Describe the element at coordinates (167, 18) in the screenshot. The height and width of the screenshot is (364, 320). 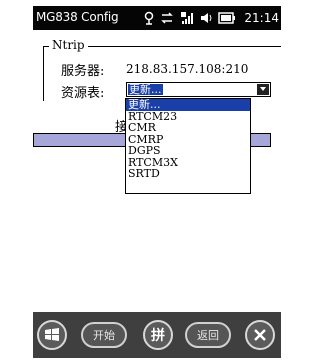
I see `sync-icon` at that location.